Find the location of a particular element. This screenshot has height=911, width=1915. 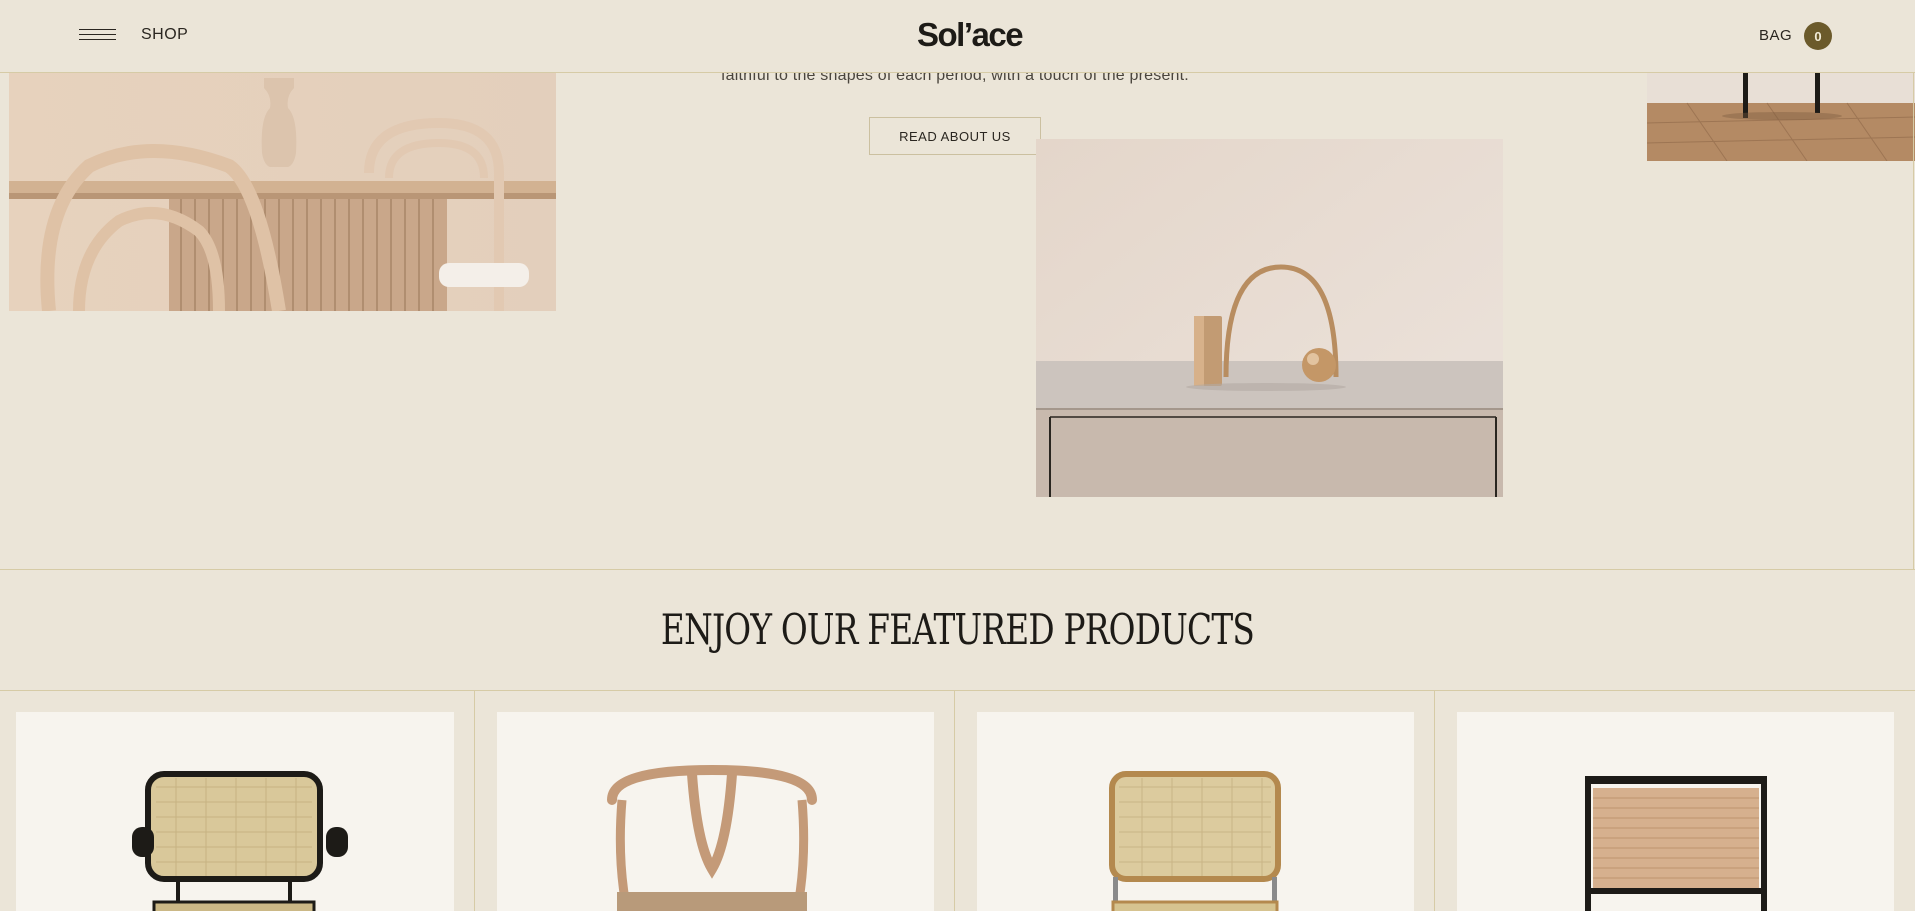

right-edge-border is located at coordinates (1913, 321).